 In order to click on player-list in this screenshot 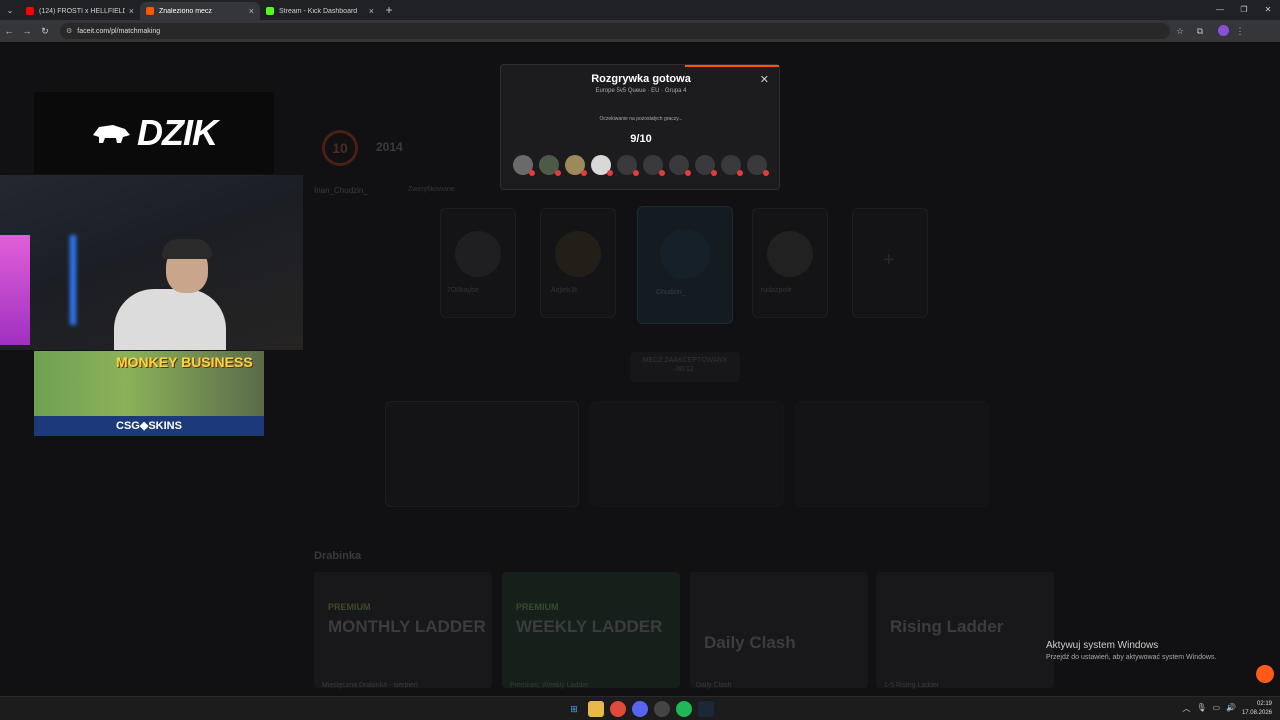, I will do `click(643, 165)`.